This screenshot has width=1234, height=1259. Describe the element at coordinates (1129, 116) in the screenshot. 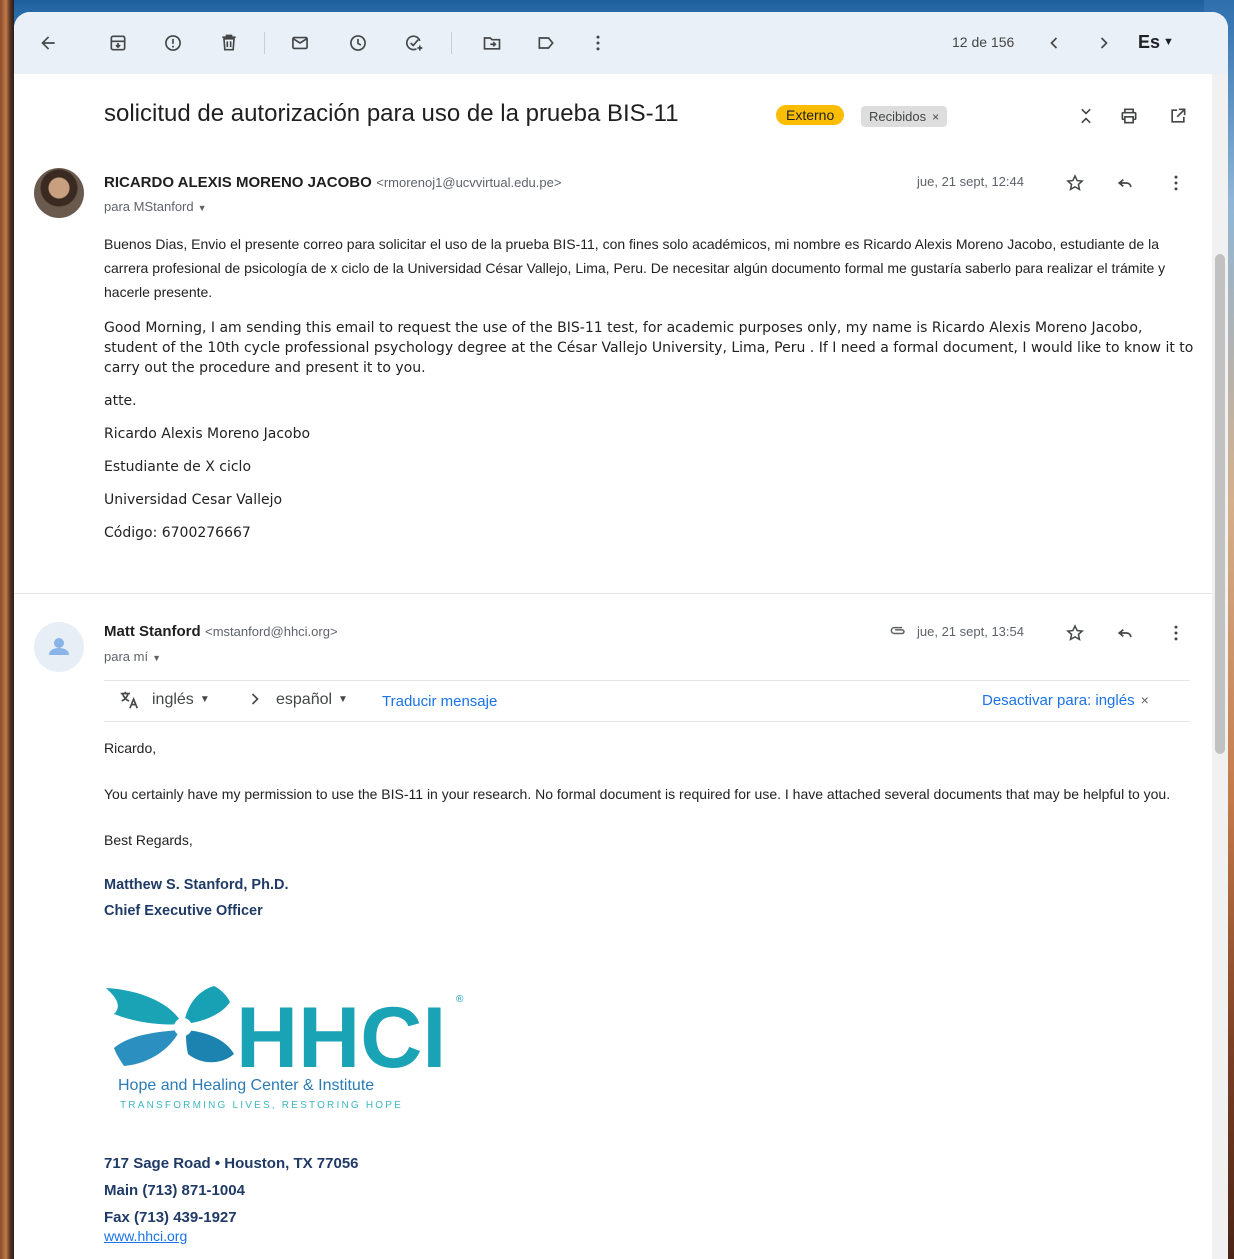

I see `print-icon` at that location.